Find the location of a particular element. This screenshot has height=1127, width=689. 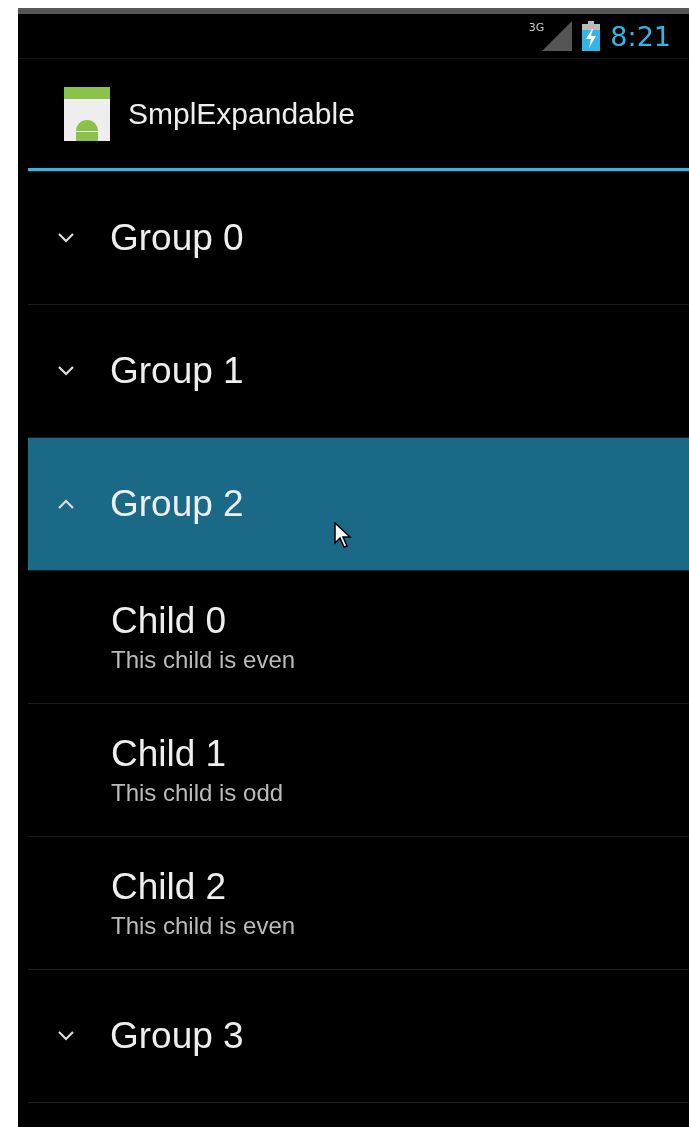

child-subtitle: This child is odd is located at coordinates (198, 793).